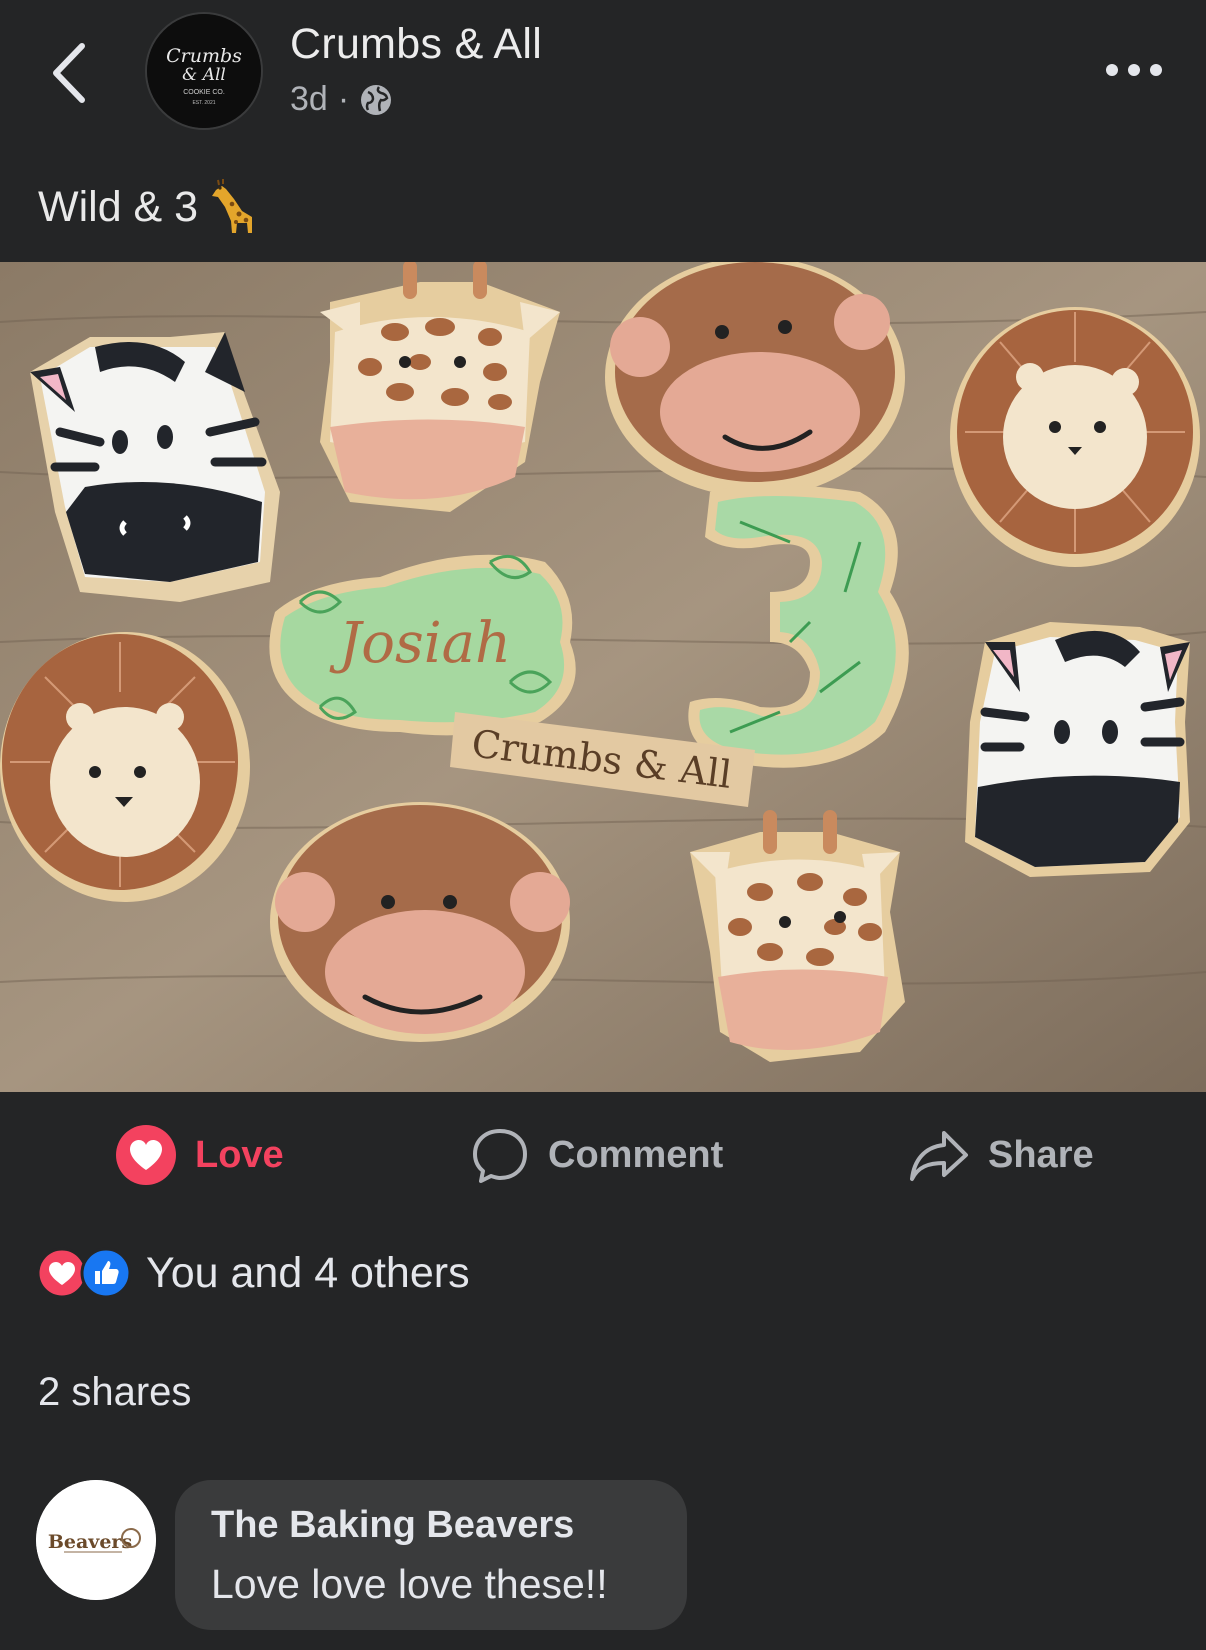  I want to click on share-label: Share, so click(1041, 1154).